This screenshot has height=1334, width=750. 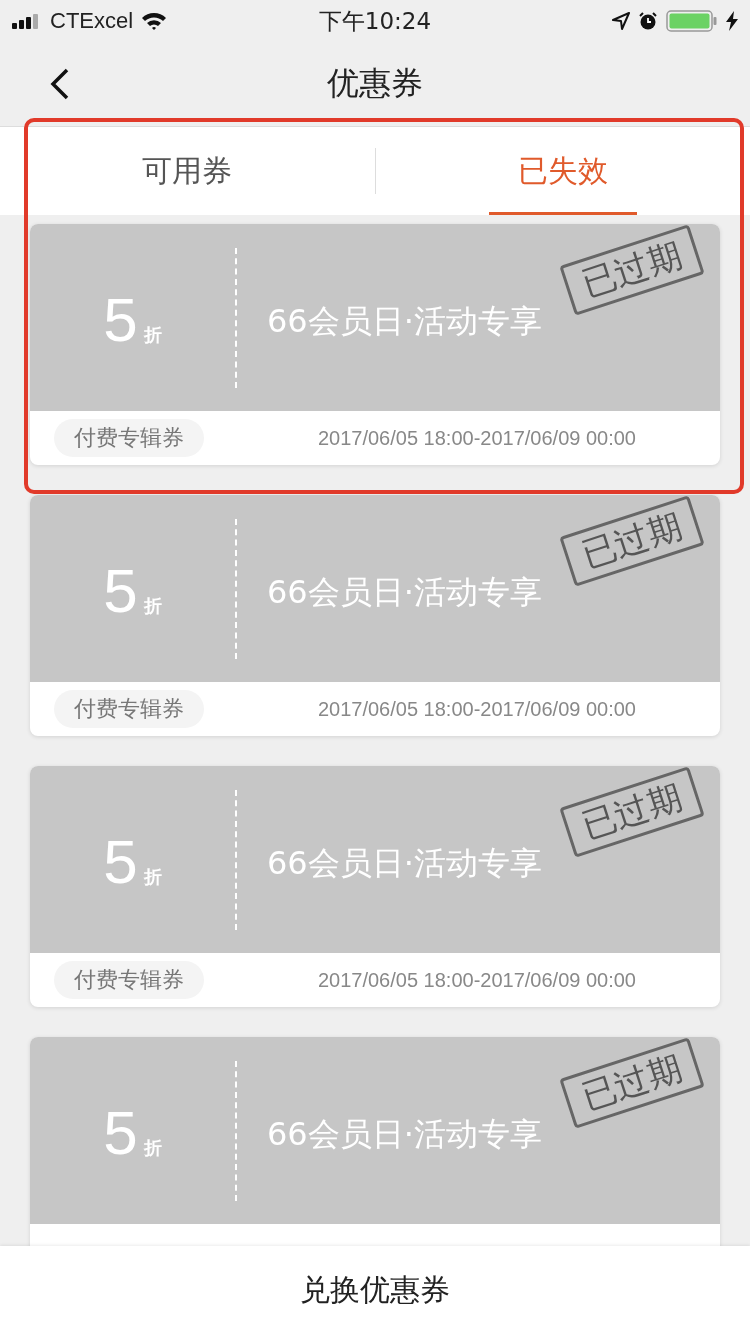 I want to click on battery-icon, so click(x=692, y=21).